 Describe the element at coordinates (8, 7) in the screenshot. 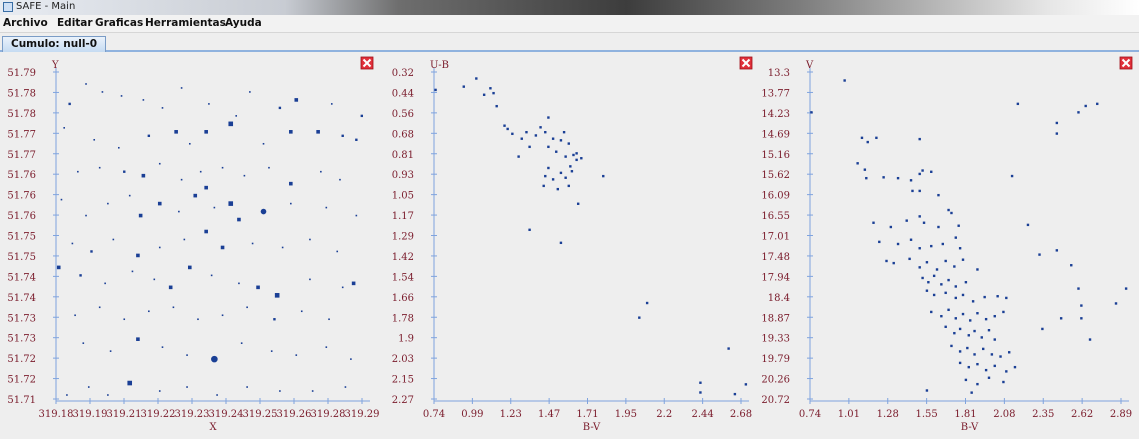

I see `java-app-icon` at that location.